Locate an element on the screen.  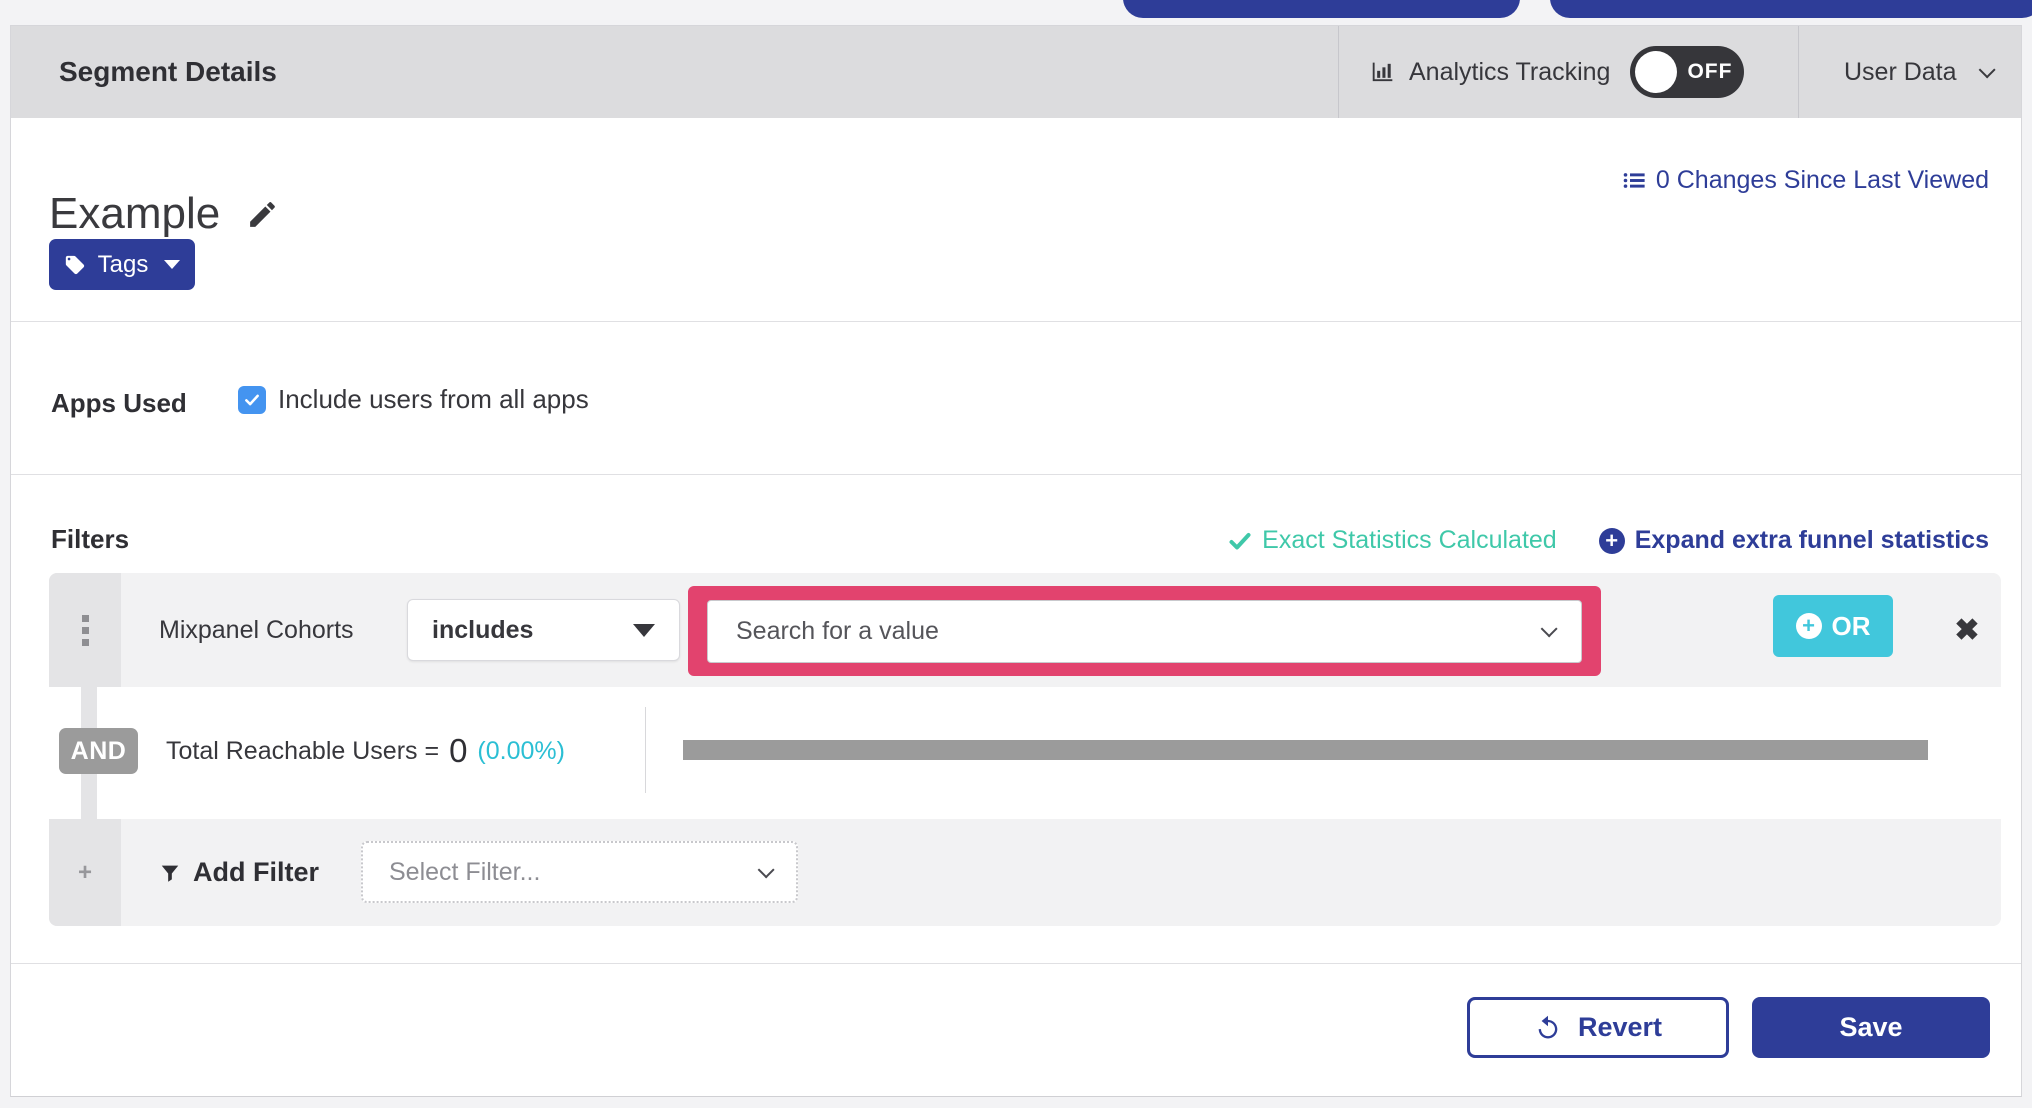
operator-value: includes is located at coordinates (483, 629).